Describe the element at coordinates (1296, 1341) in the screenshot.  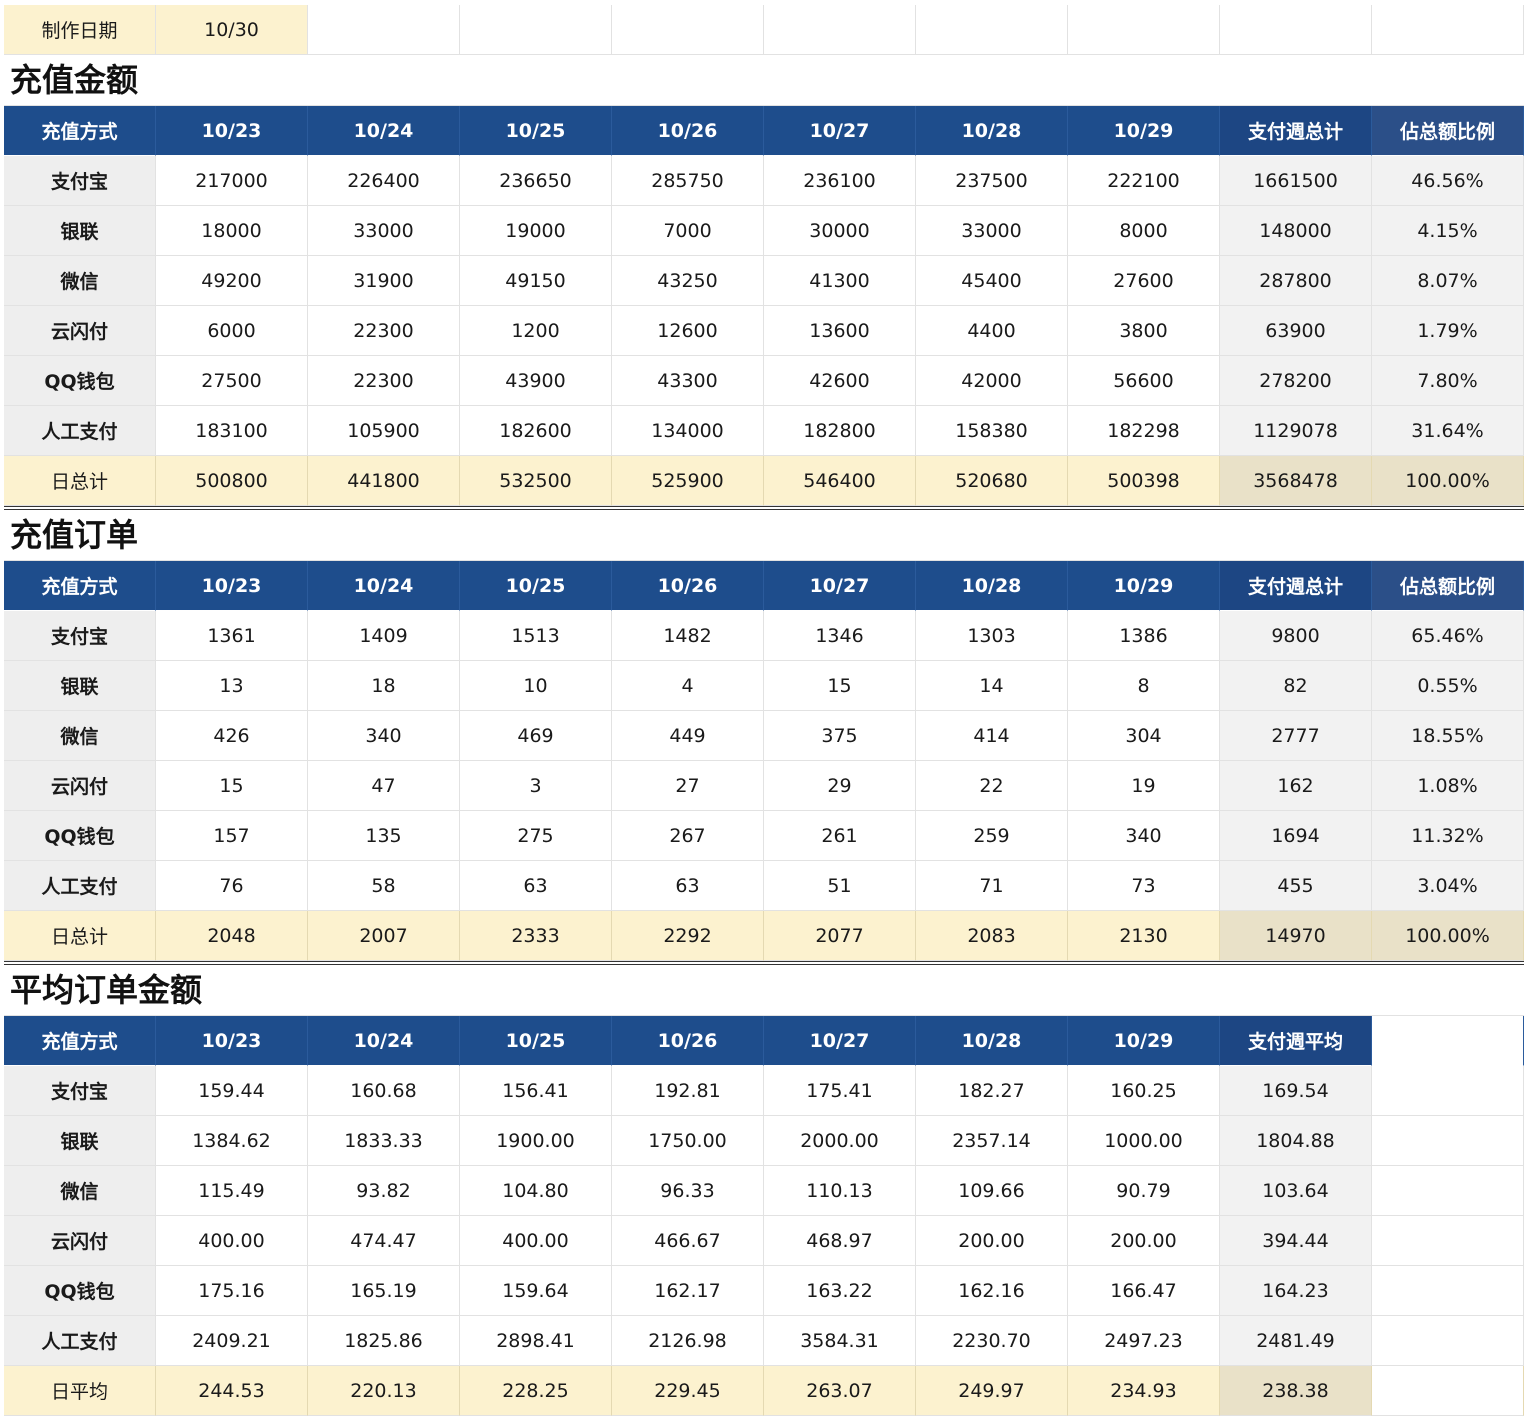
I see `value-cell: 2481.49` at that location.